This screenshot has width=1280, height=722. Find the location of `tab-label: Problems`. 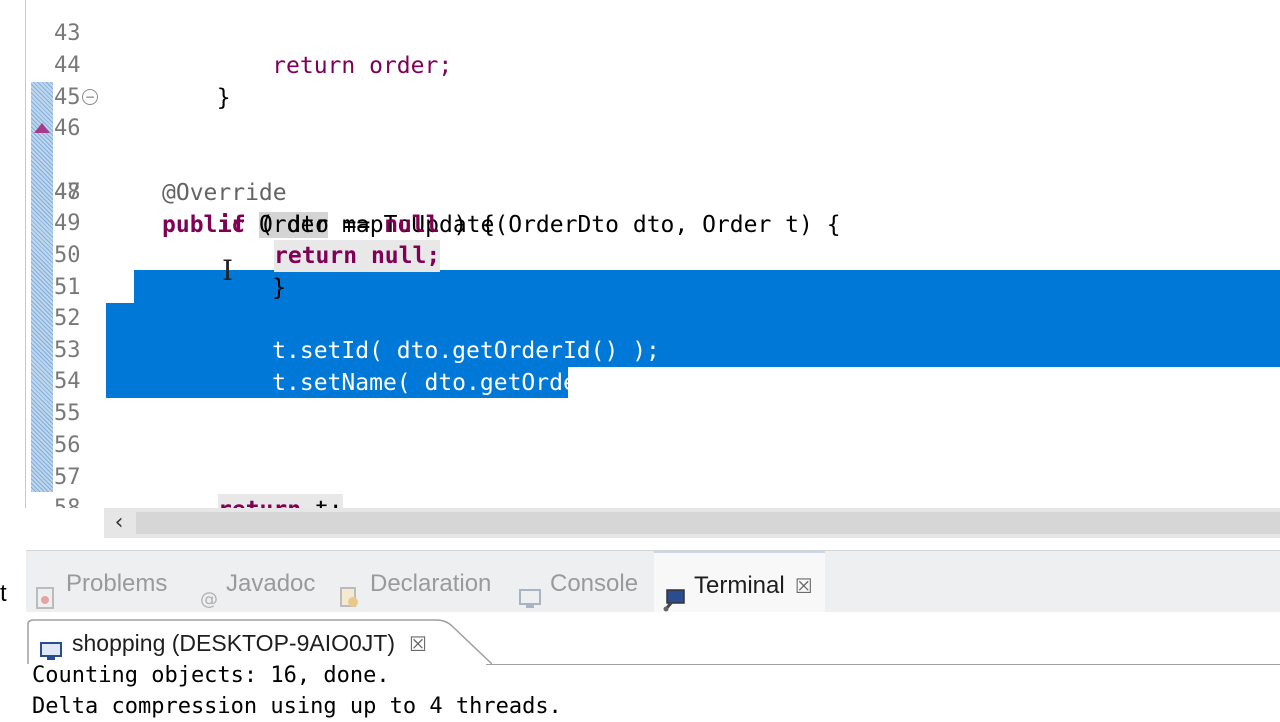

tab-label: Problems is located at coordinates (117, 583).